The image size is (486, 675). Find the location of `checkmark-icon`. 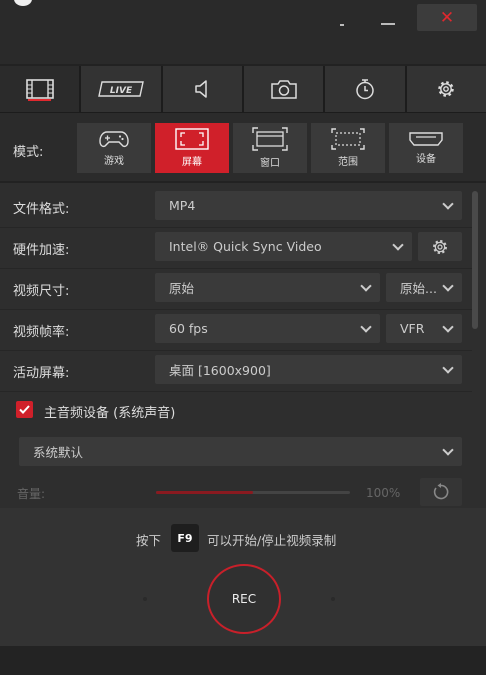

checkmark-icon is located at coordinates (24, 409).